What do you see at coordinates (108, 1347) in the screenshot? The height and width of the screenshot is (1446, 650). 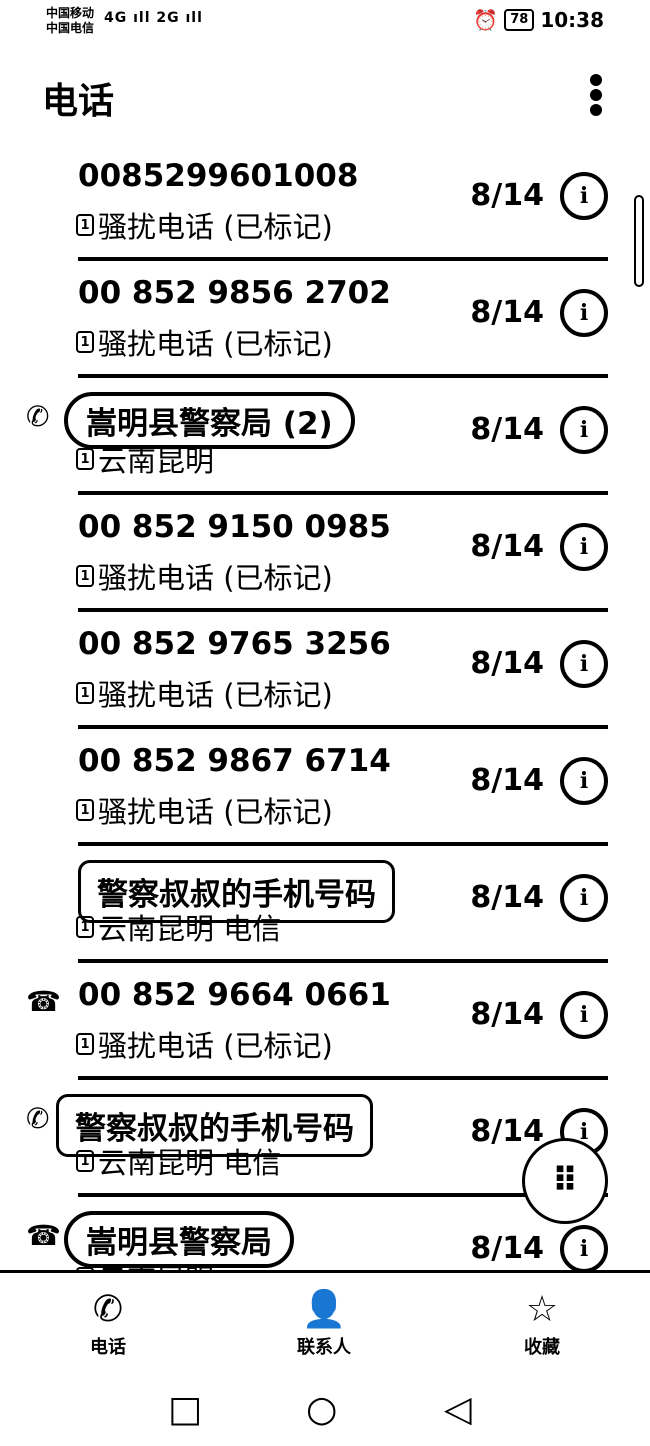 I see `tab-phone-label: 电话` at bounding box center [108, 1347].